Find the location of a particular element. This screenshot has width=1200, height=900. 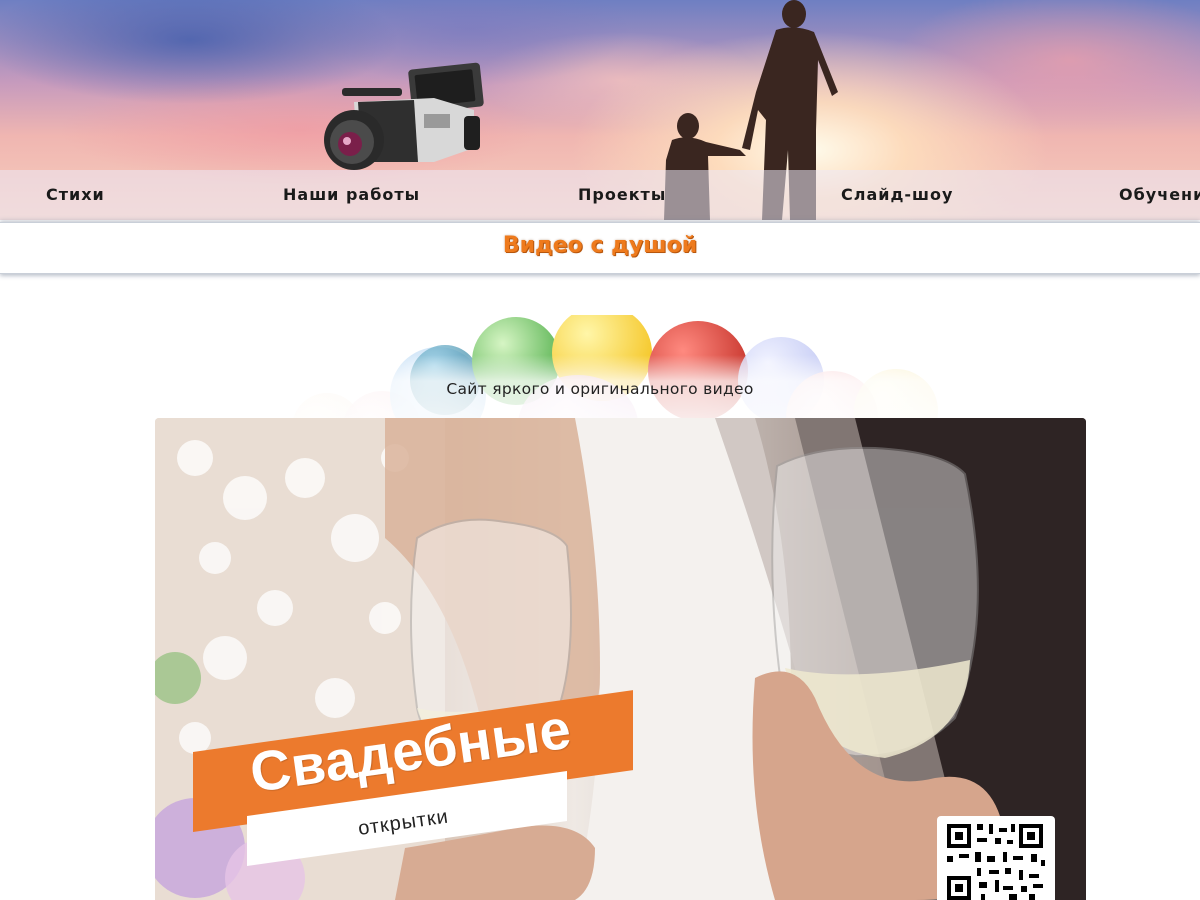

nav-item-poems: Стихи is located at coordinates (75, 195).